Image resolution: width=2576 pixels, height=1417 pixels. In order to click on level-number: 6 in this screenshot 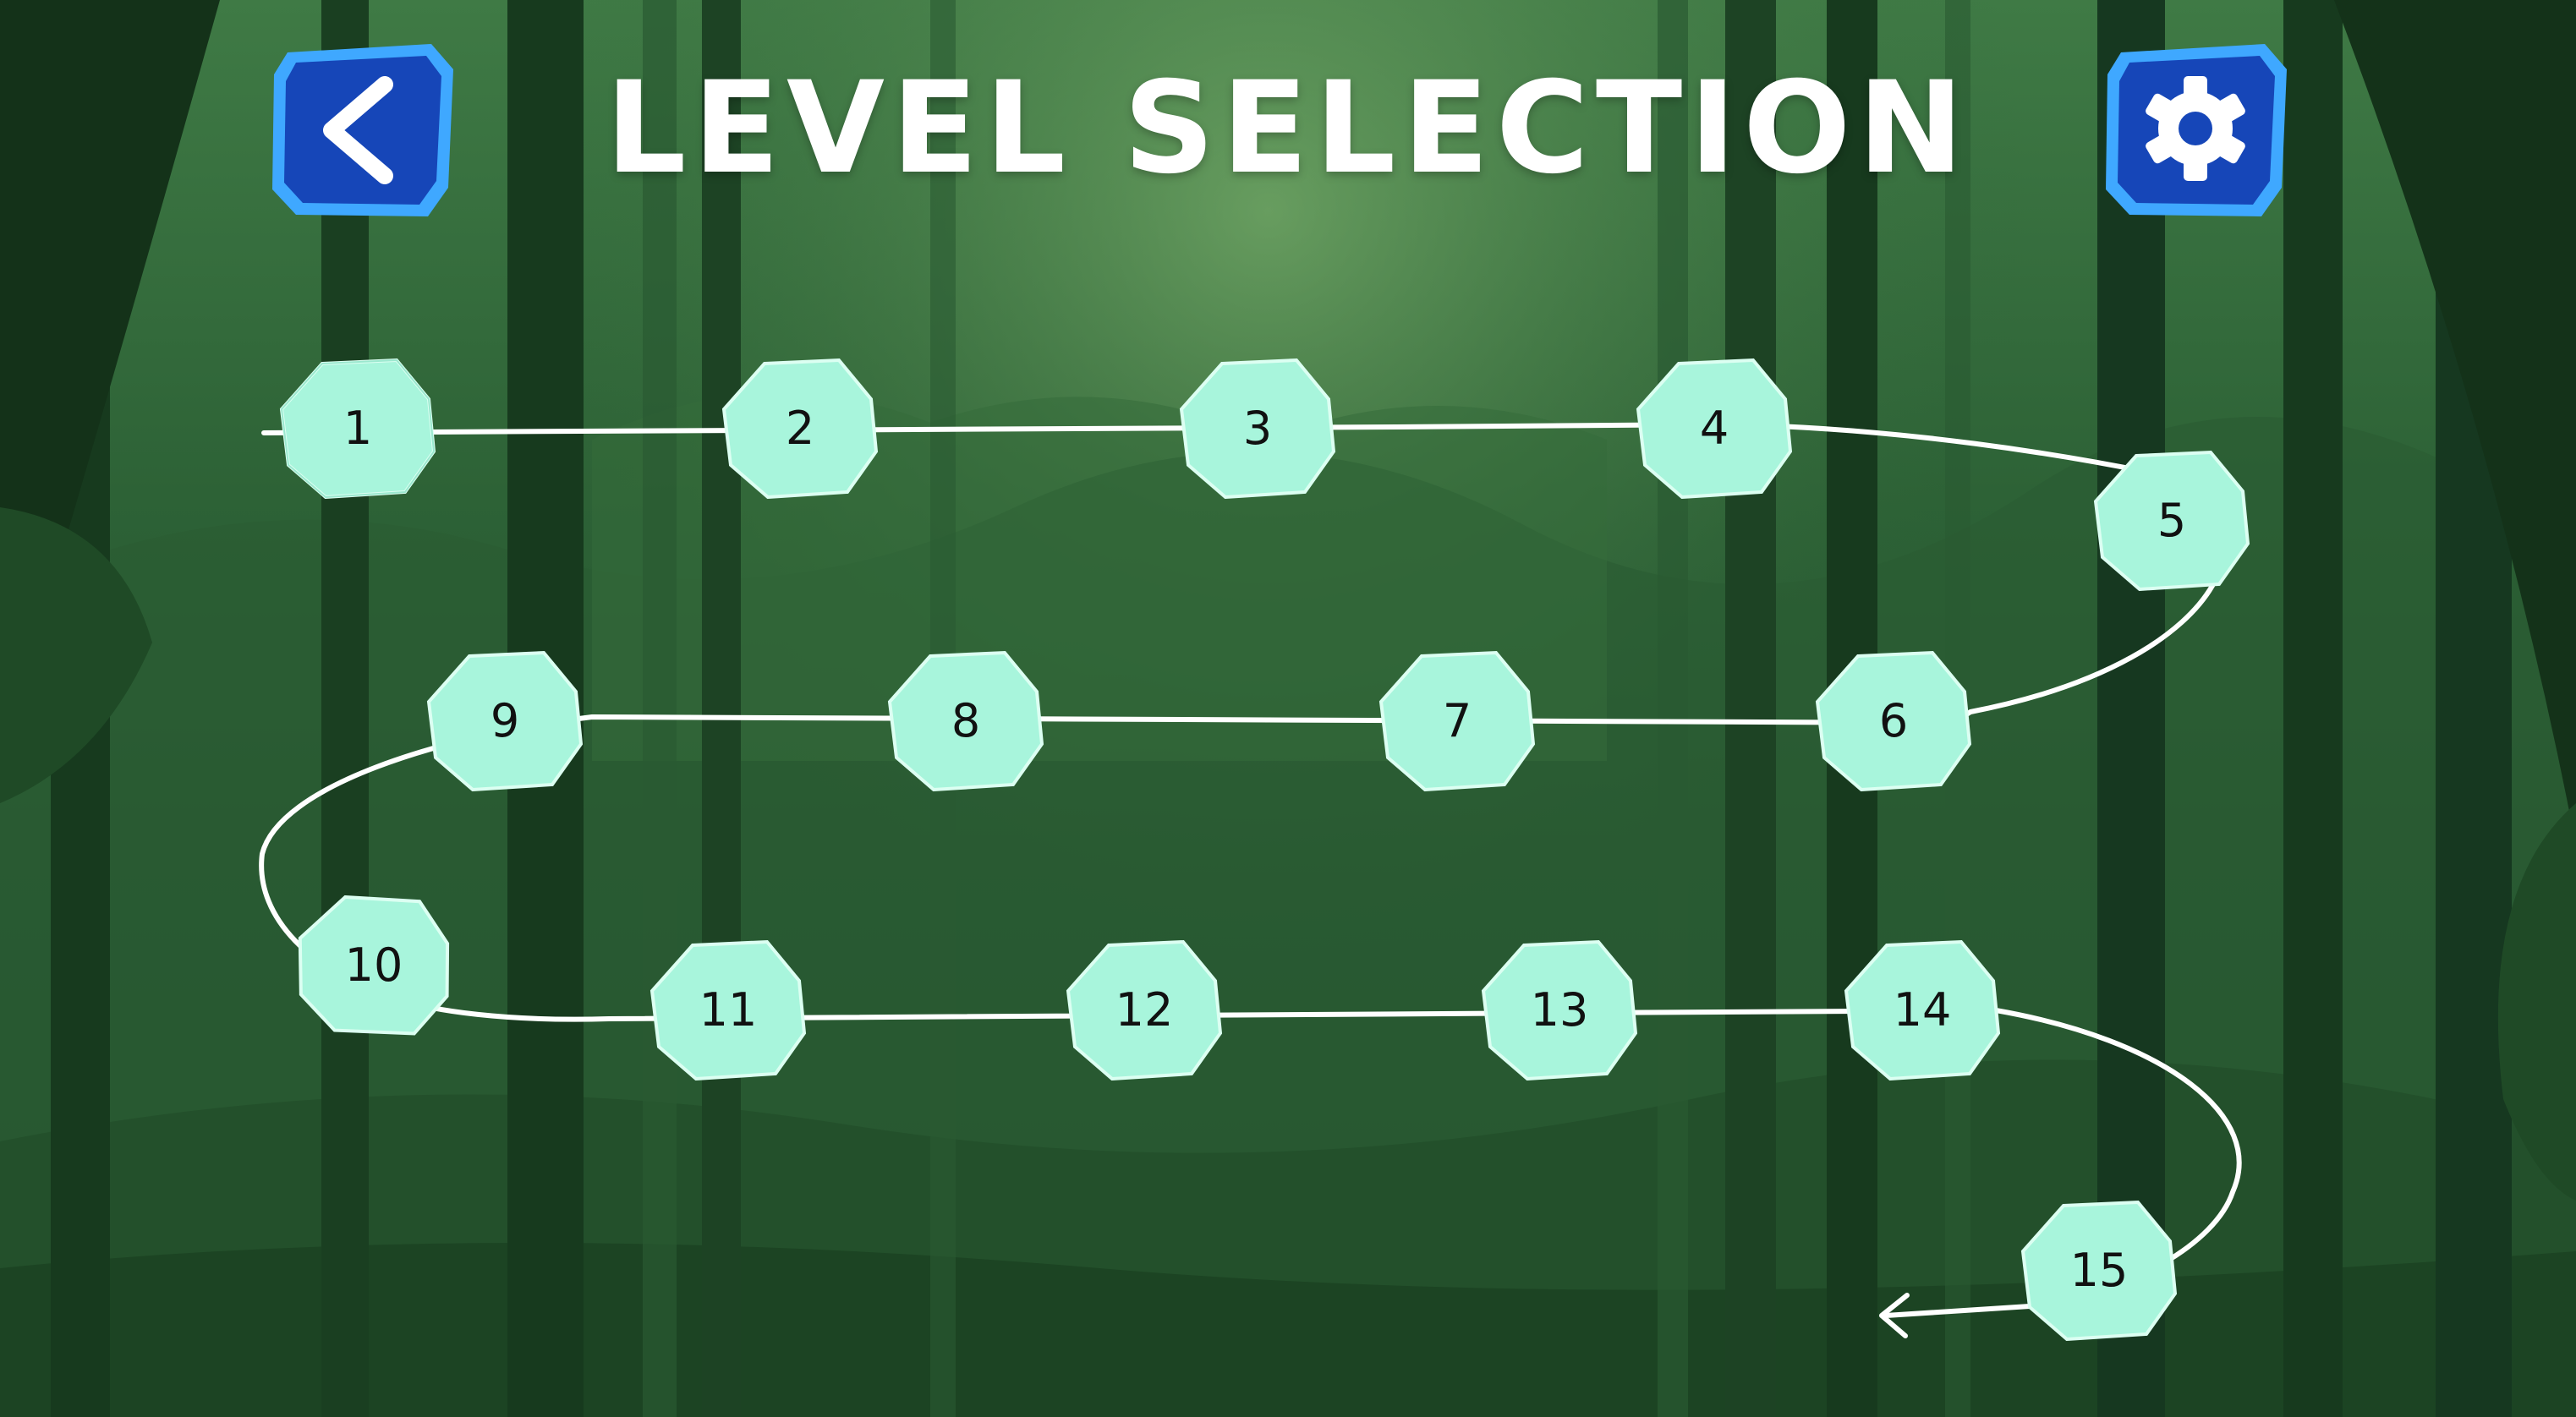, I will do `click(1893, 720)`.